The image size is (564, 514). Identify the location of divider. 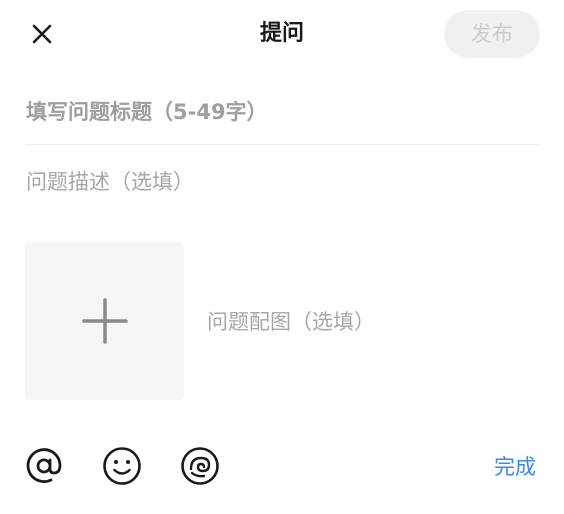
(283, 144).